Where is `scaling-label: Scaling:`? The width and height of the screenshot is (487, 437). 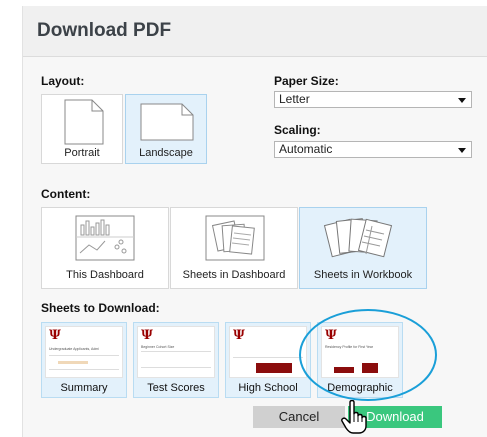 scaling-label: Scaling: is located at coordinates (297, 130).